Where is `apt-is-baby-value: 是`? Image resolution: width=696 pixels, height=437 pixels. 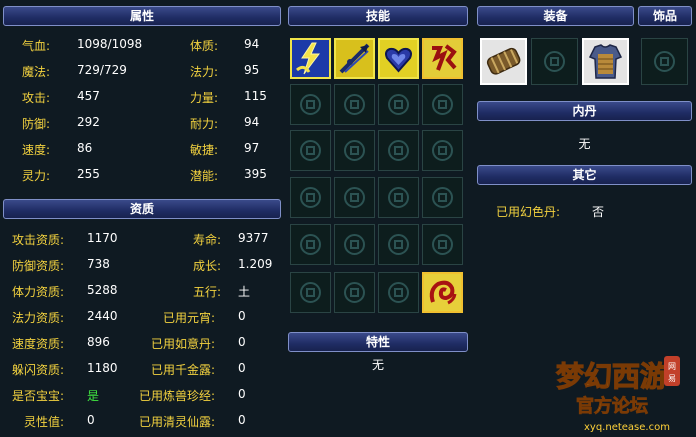 apt-is-baby-value: 是 is located at coordinates (93, 396).